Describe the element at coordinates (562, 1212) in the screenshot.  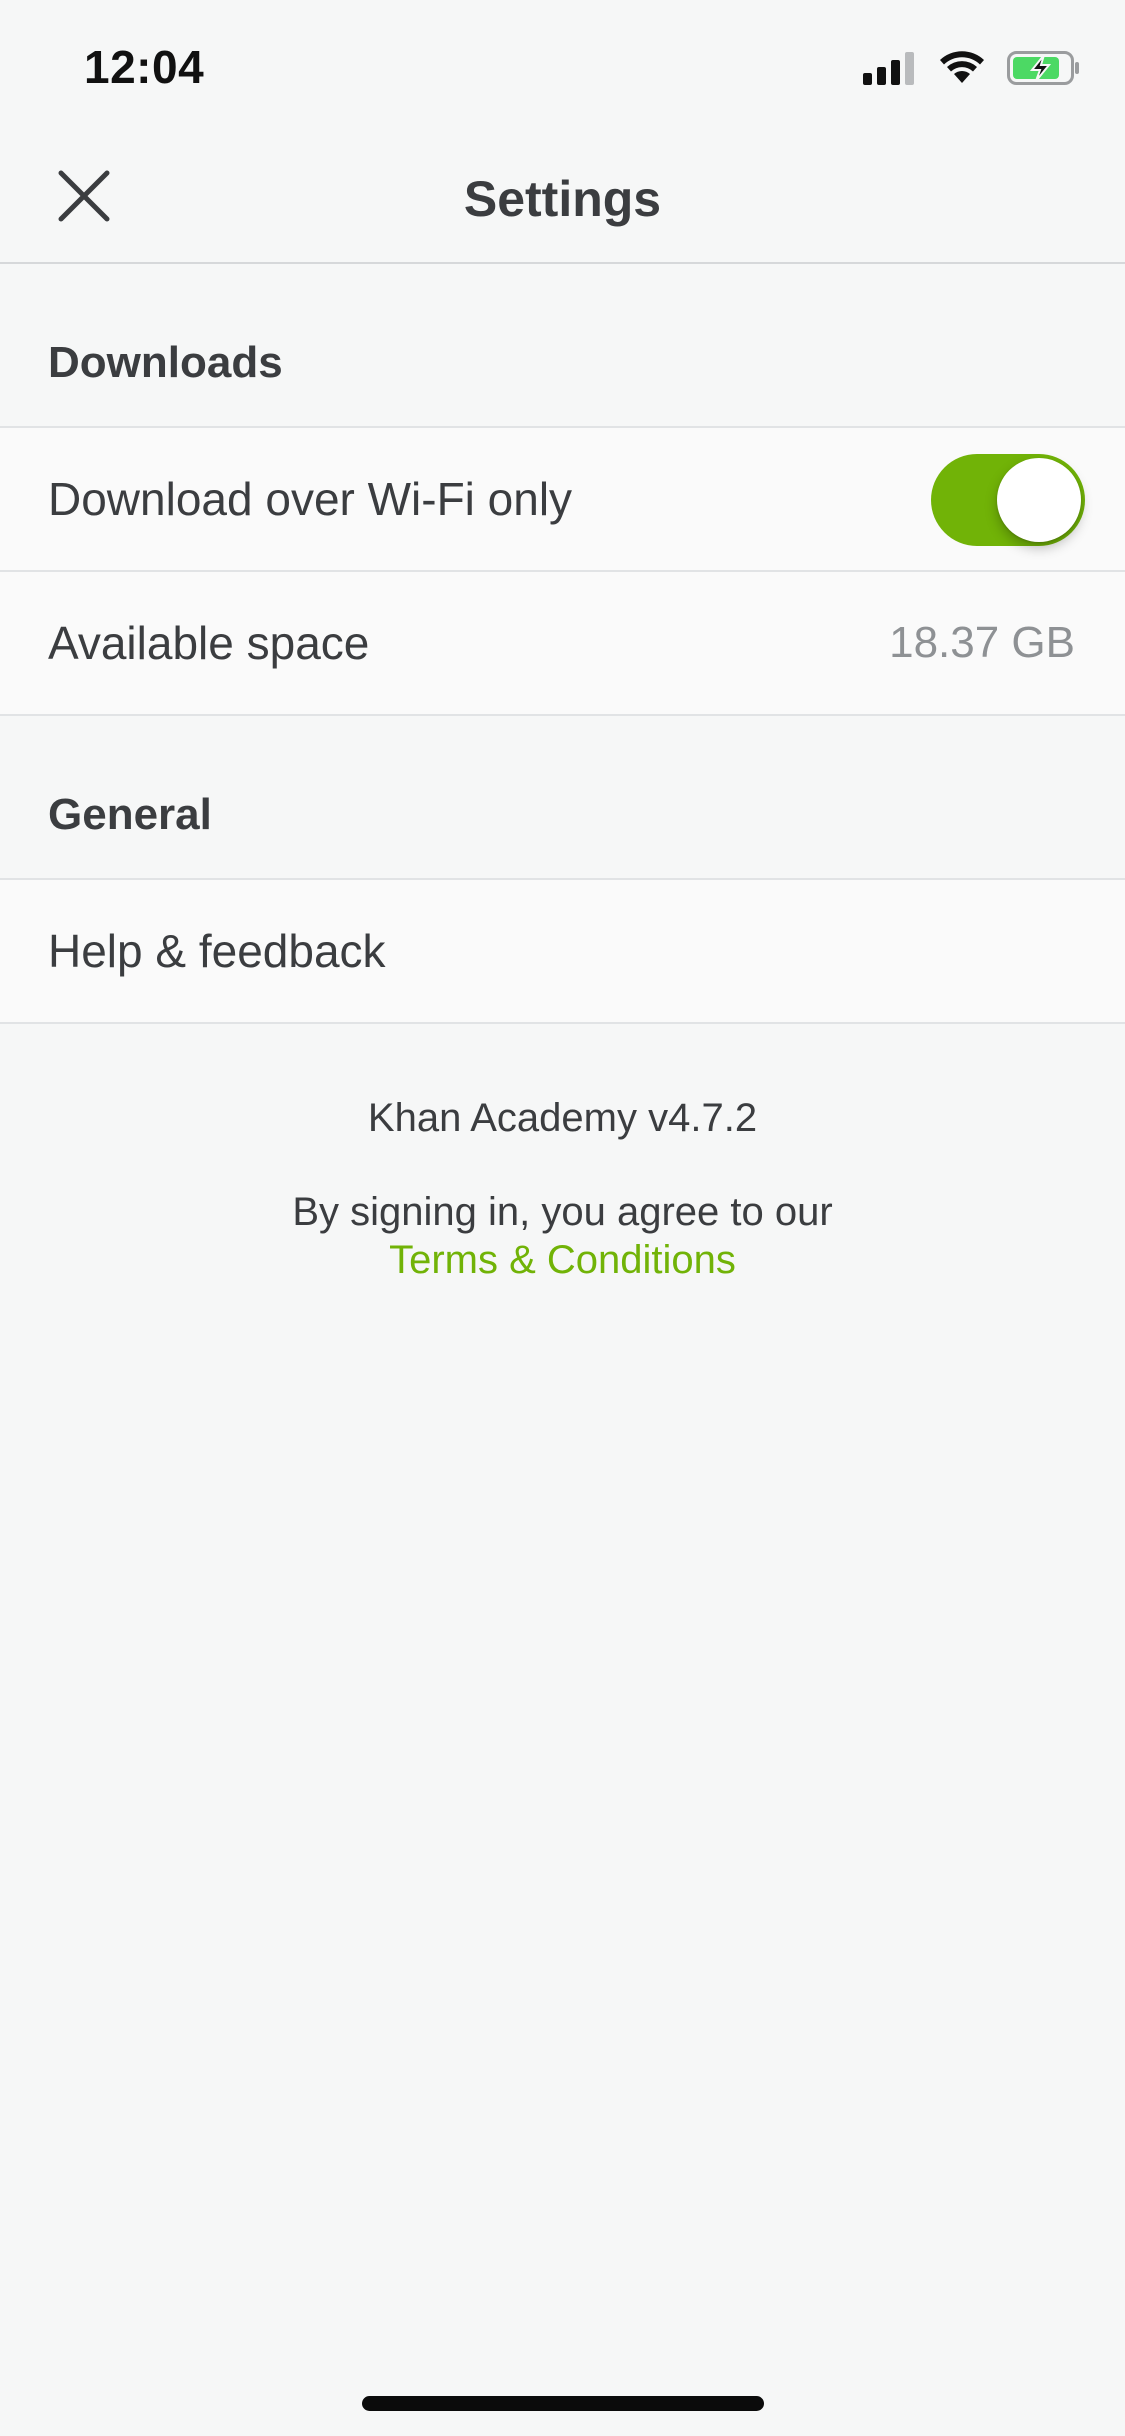
I see `agree-text: By signing in, you agree to our` at that location.